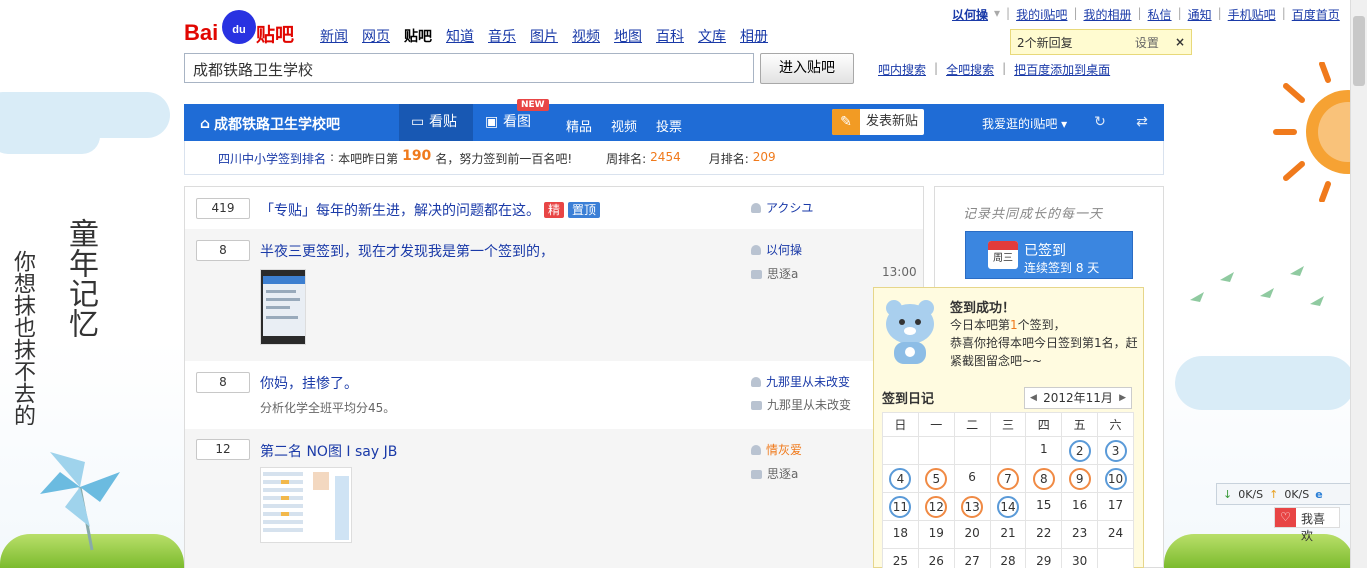 The height and width of the screenshot is (568, 1367). What do you see at coordinates (1049, 255) in the screenshot?
I see `signed-in-button: 周三 已签到 连续签到 8 天` at bounding box center [1049, 255].